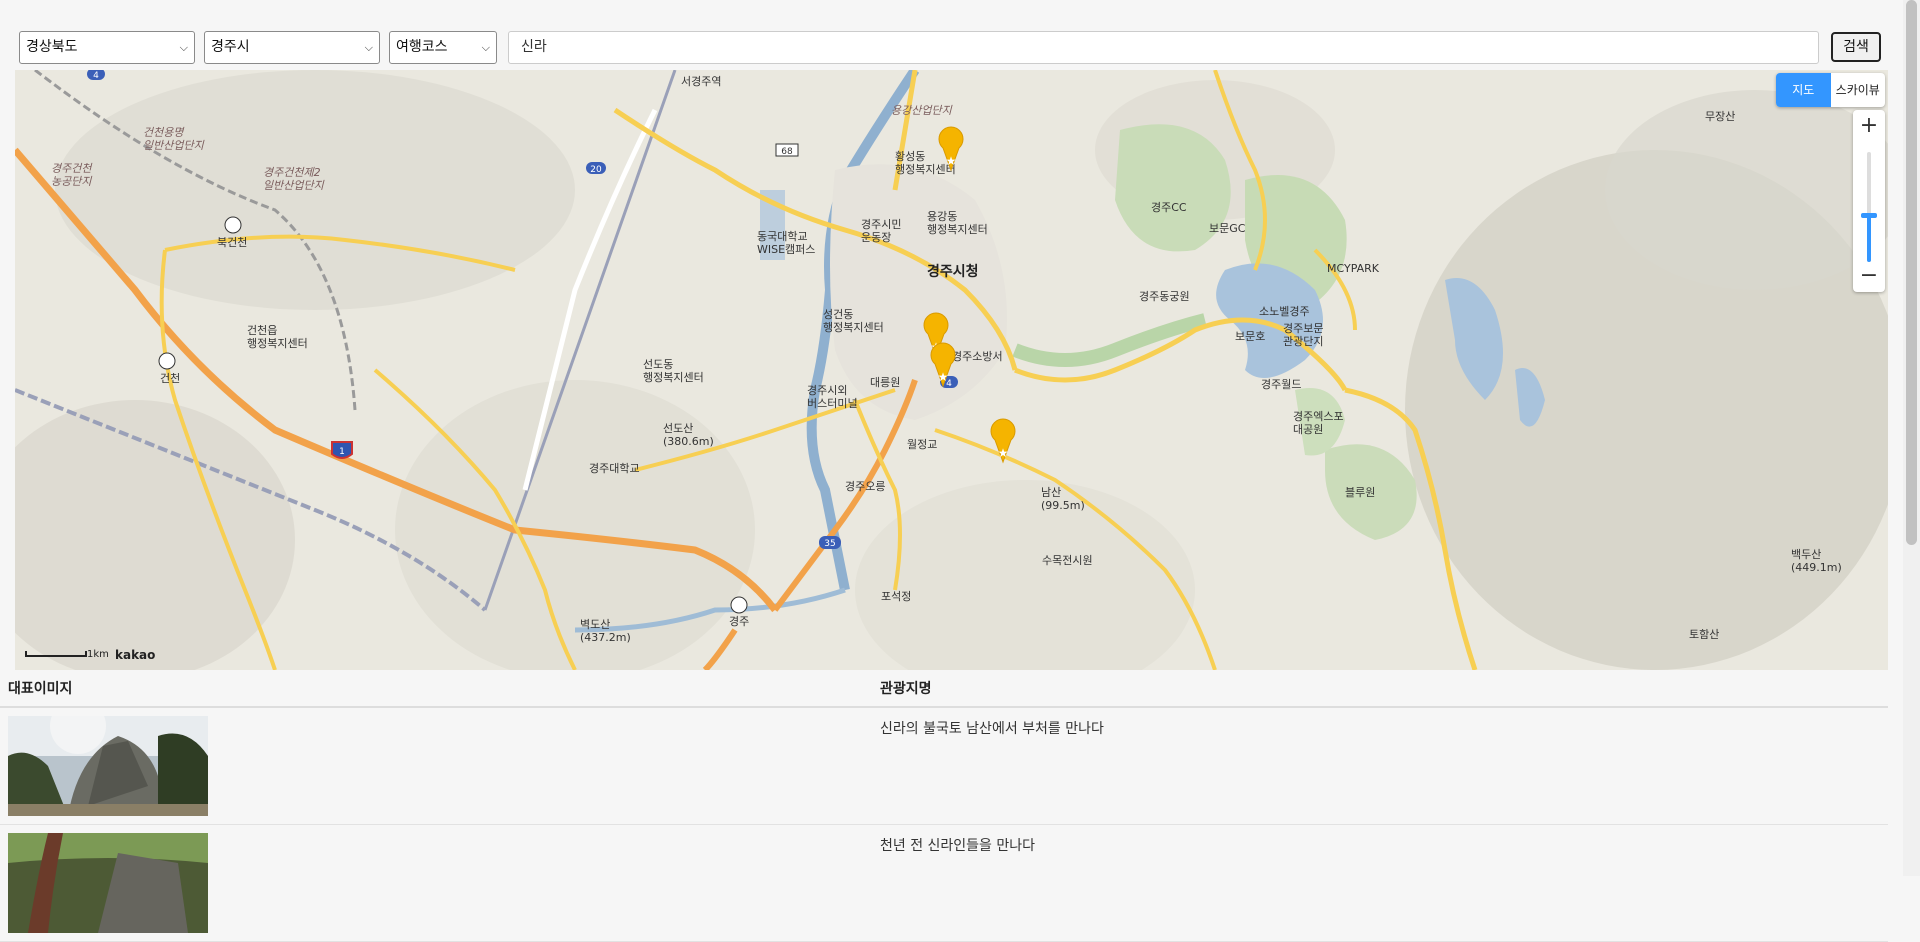  Describe the element at coordinates (135, 655) in the screenshot. I see `kakao-logo: kakao` at that location.